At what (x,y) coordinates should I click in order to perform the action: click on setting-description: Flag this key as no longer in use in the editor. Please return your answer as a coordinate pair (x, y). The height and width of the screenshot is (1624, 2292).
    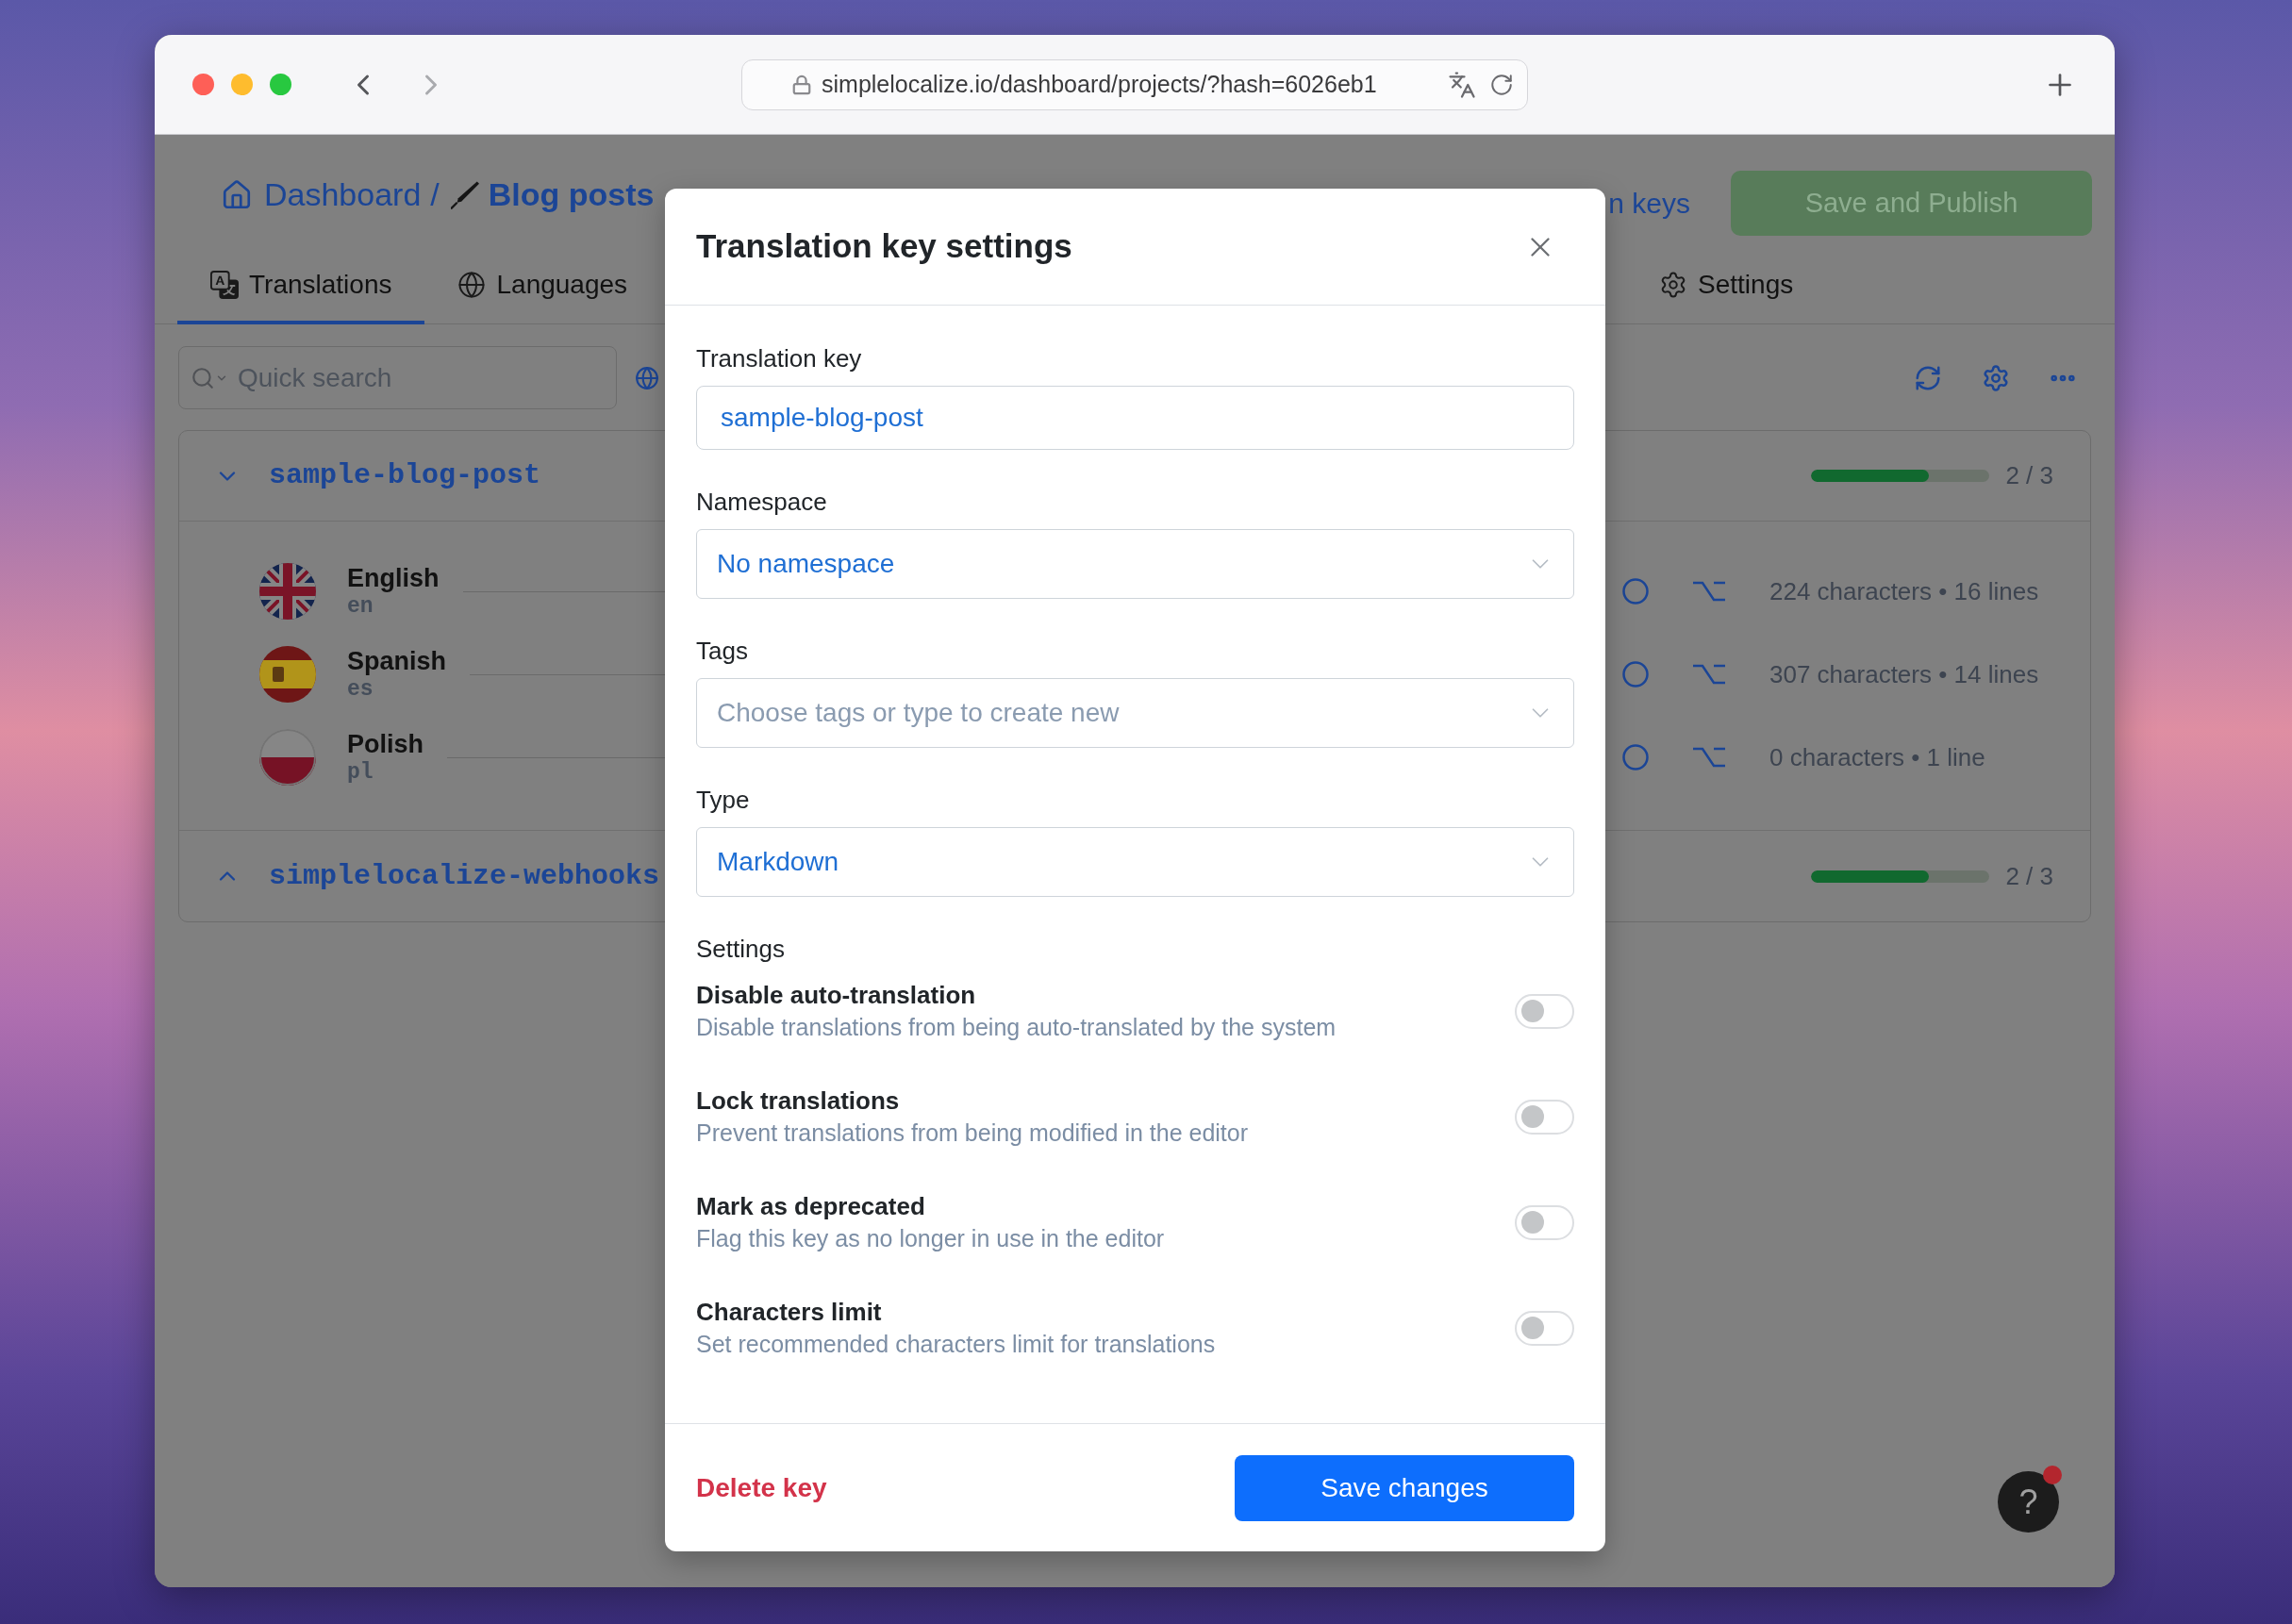
    Looking at the image, I should click on (930, 1238).